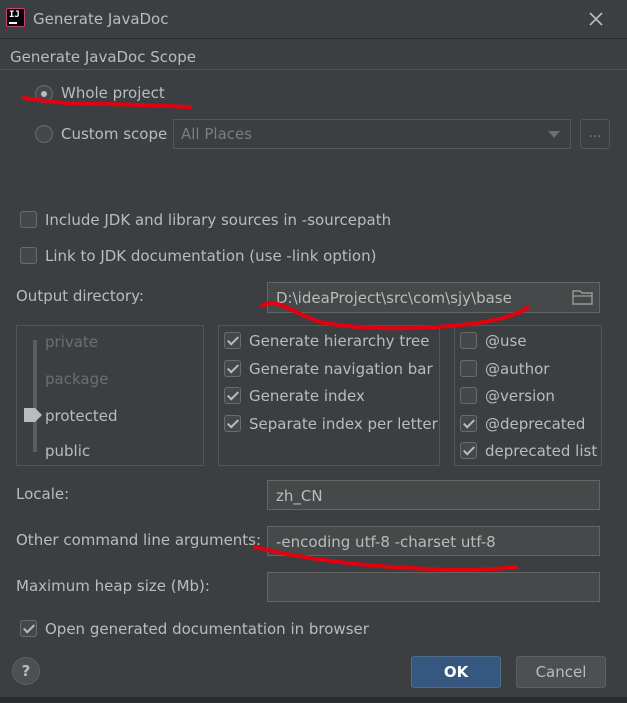  What do you see at coordinates (561, 672) in the screenshot?
I see `cancel-button: Cancel` at bounding box center [561, 672].